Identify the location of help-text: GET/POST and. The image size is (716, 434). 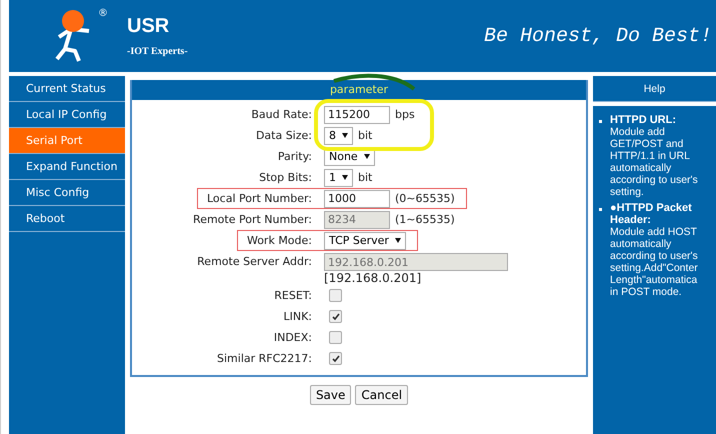
(647, 144).